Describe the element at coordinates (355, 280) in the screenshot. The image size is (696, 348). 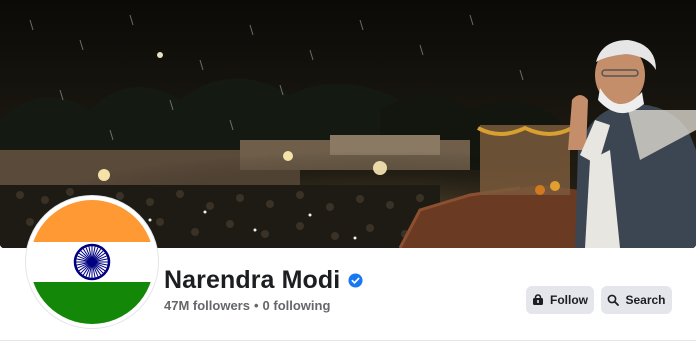
I see `verified-badge-icon` at that location.